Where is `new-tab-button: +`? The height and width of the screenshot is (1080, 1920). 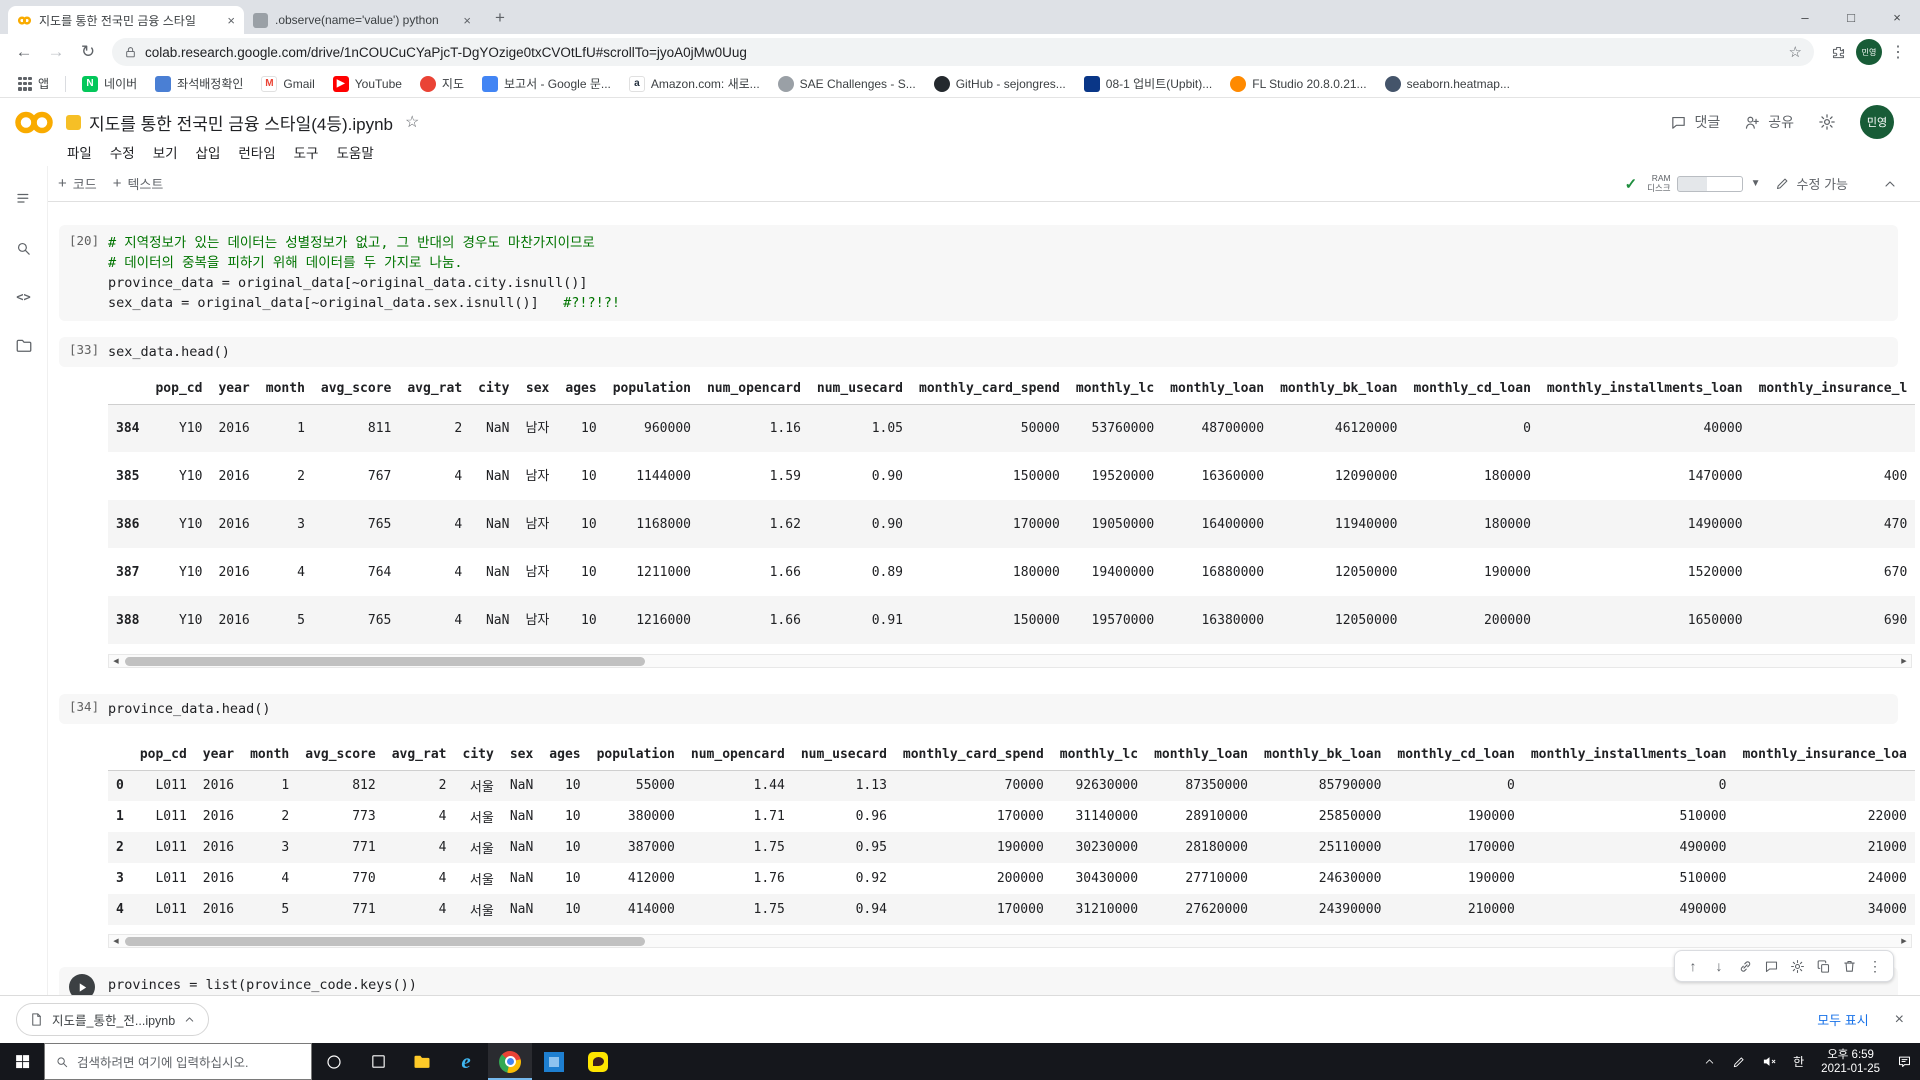 new-tab-button: + is located at coordinates (500, 18).